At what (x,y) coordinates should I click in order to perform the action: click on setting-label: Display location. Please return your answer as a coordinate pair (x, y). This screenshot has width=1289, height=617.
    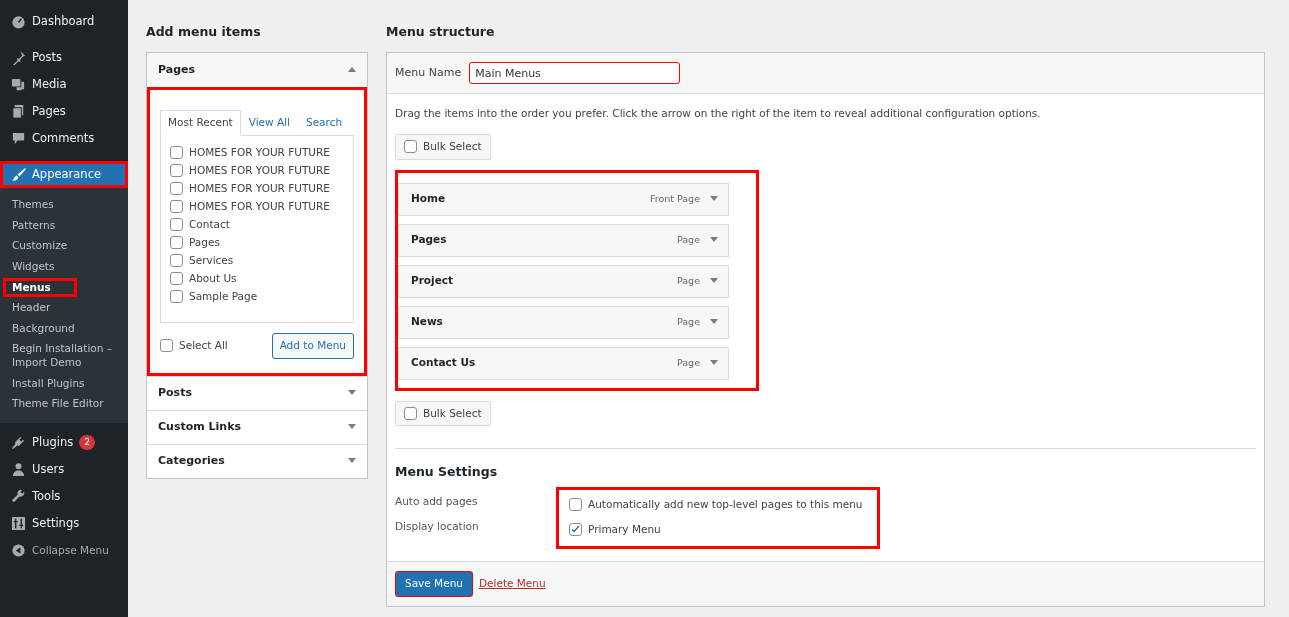
    Looking at the image, I should click on (437, 526).